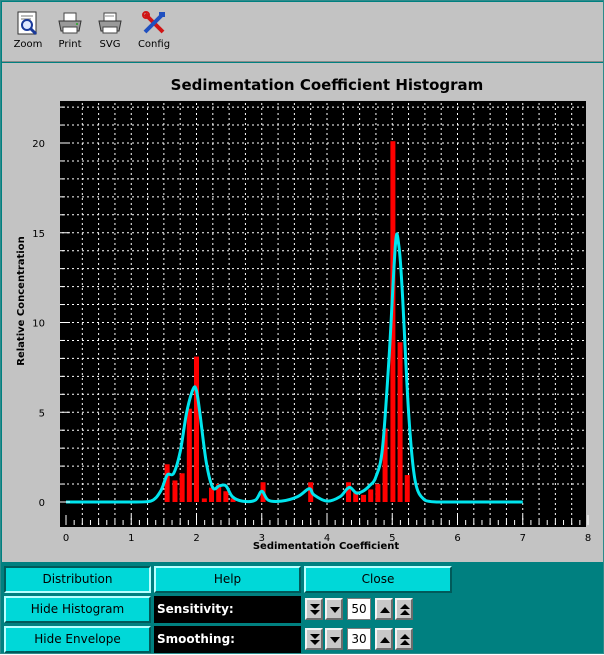 The width and height of the screenshot is (604, 655). I want to click on x-tick-label: 0, so click(66, 538).